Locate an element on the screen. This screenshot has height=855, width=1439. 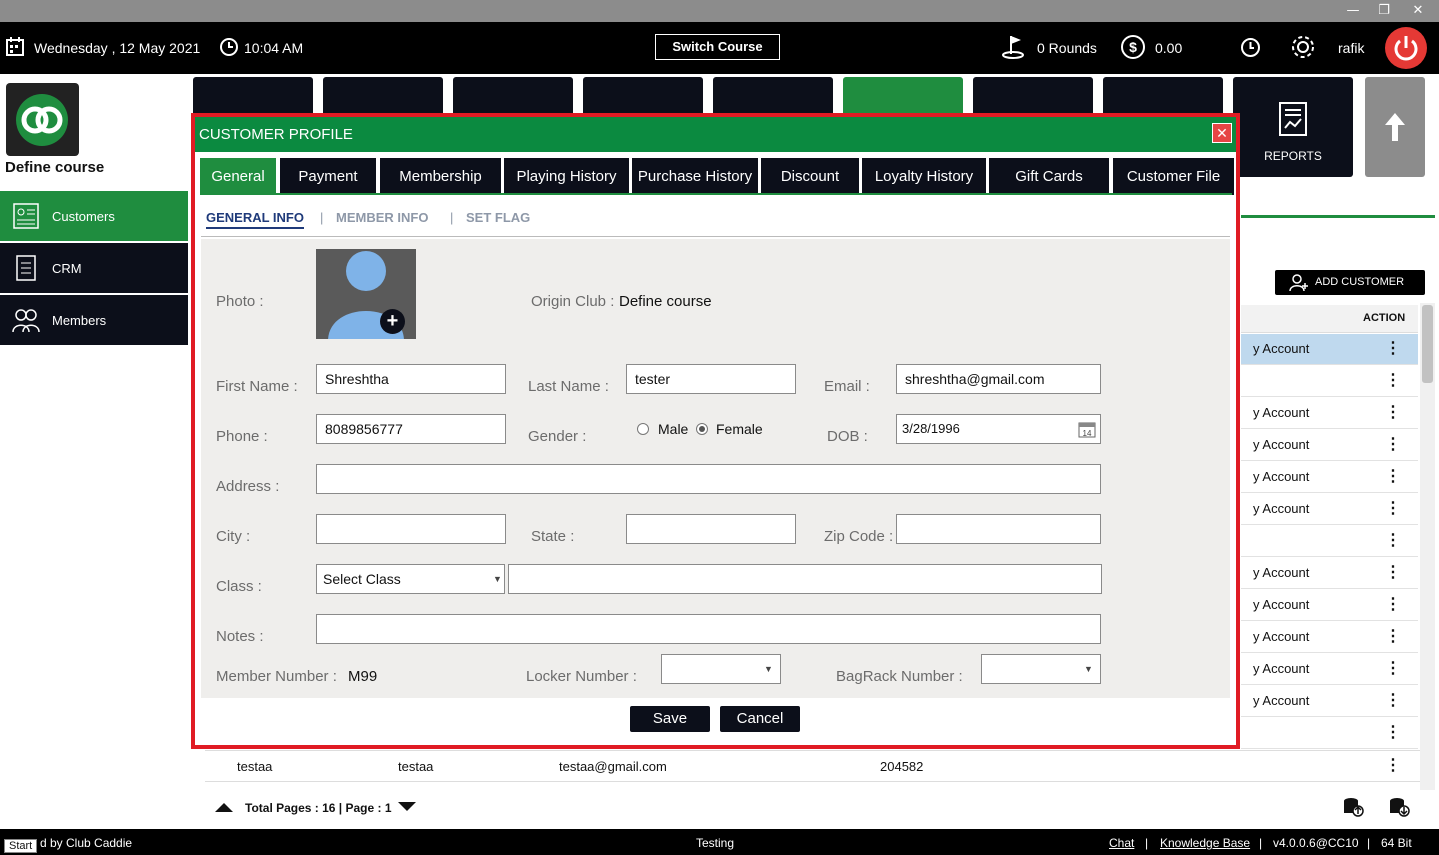
save-button: Save is located at coordinates (670, 719).